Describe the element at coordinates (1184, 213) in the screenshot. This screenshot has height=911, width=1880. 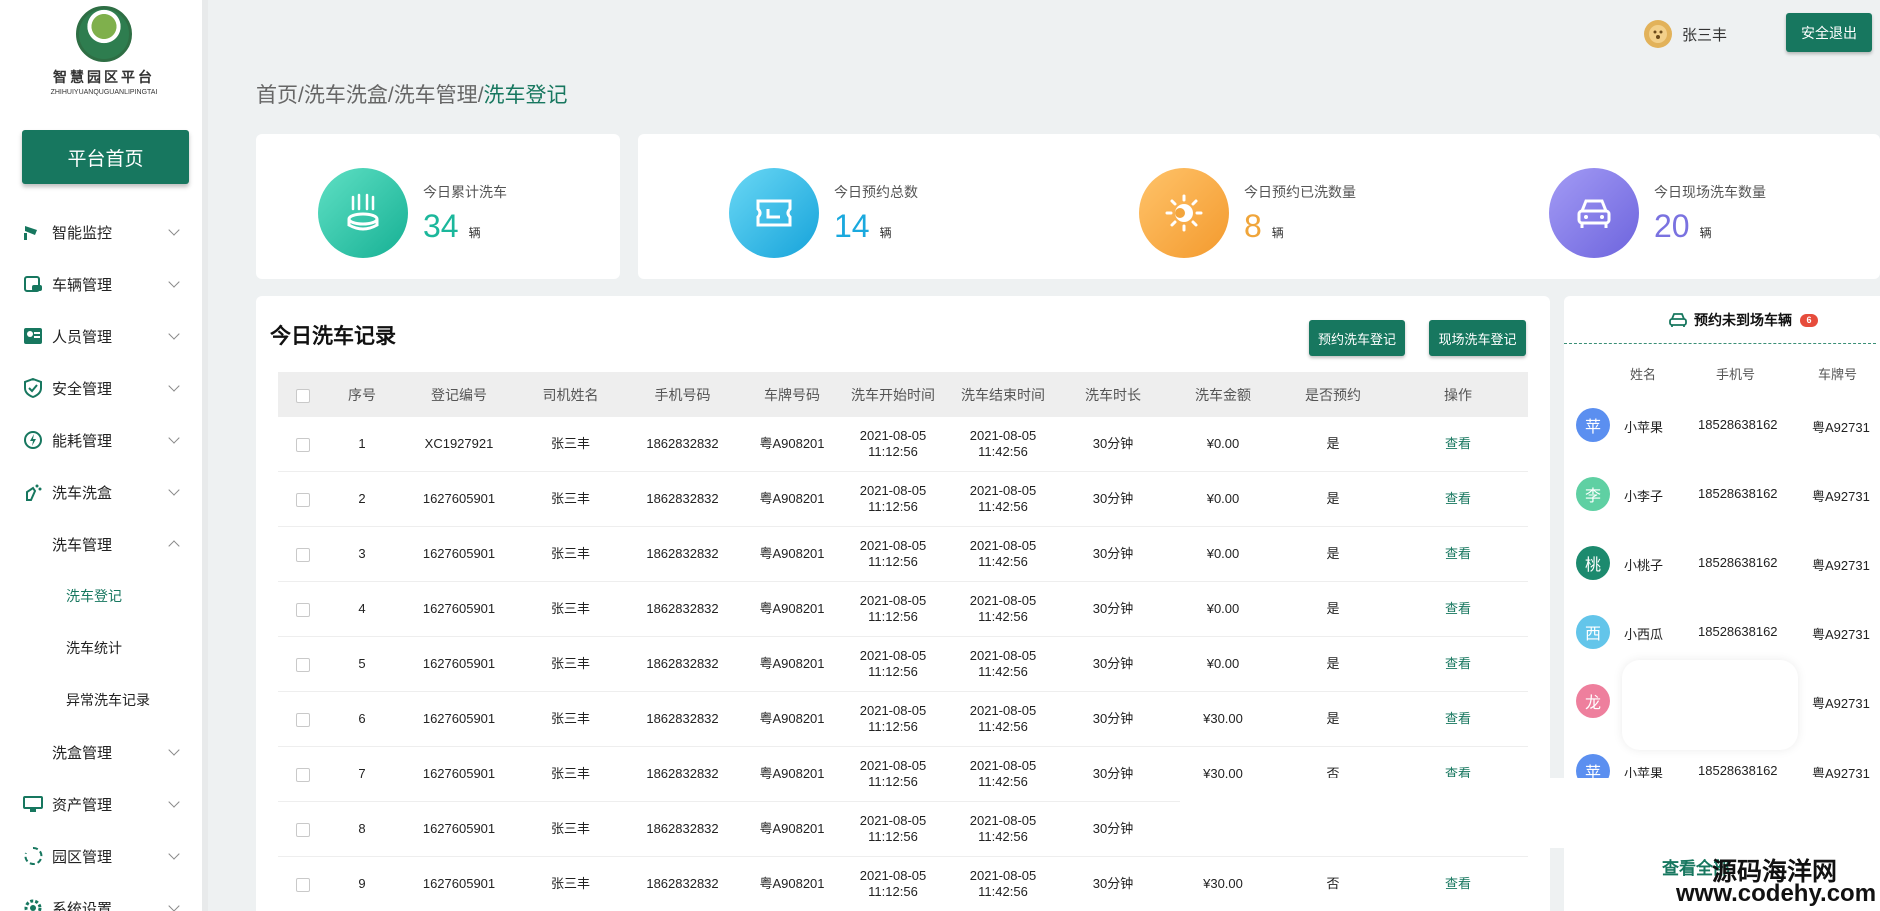
I see `sun-icon` at that location.